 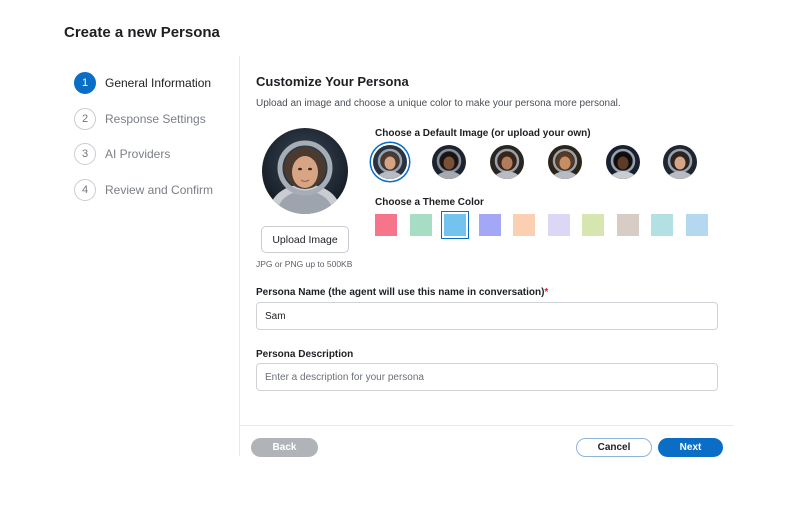 What do you see at coordinates (487, 316) in the screenshot?
I see `persona-name-input` at bounding box center [487, 316].